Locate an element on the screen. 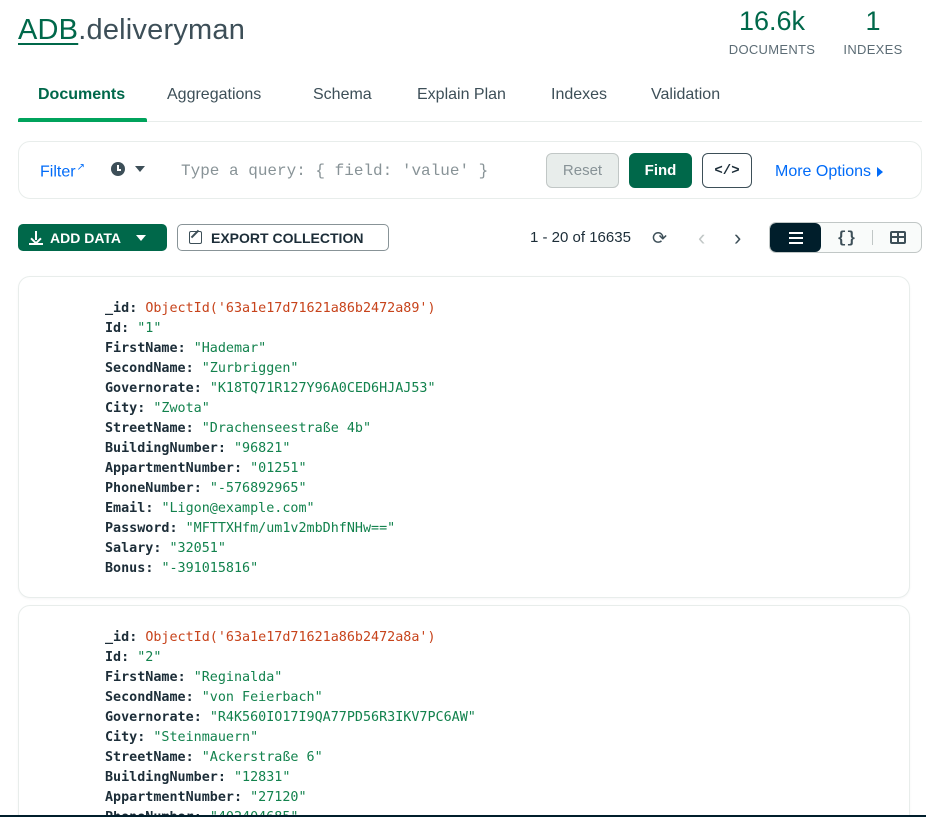 The image size is (926, 817). field-key: Id is located at coordinates (113, 657).